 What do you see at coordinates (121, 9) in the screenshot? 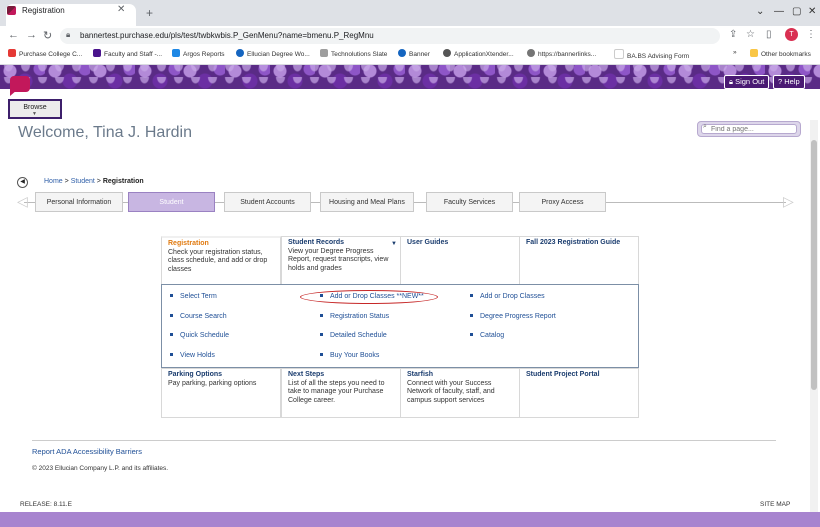
I see `tab-close-icon: ✕` at bounding box center [121, 9].